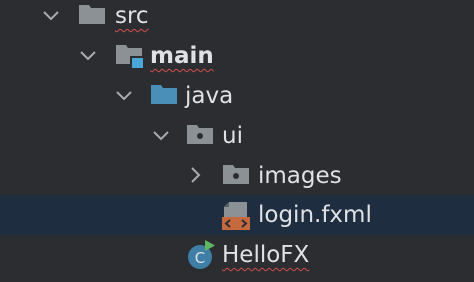 The image size is (474, 282). Describe the element at coordinates (236, 218) in the screenshot. I see `fxml-file-icon` at that location.